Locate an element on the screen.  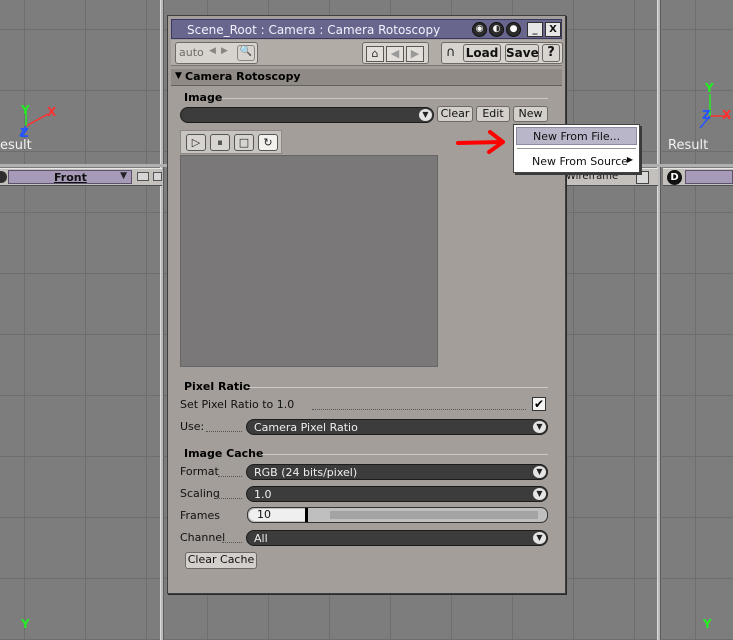
channel-leader is located at coordinates (232, 542).